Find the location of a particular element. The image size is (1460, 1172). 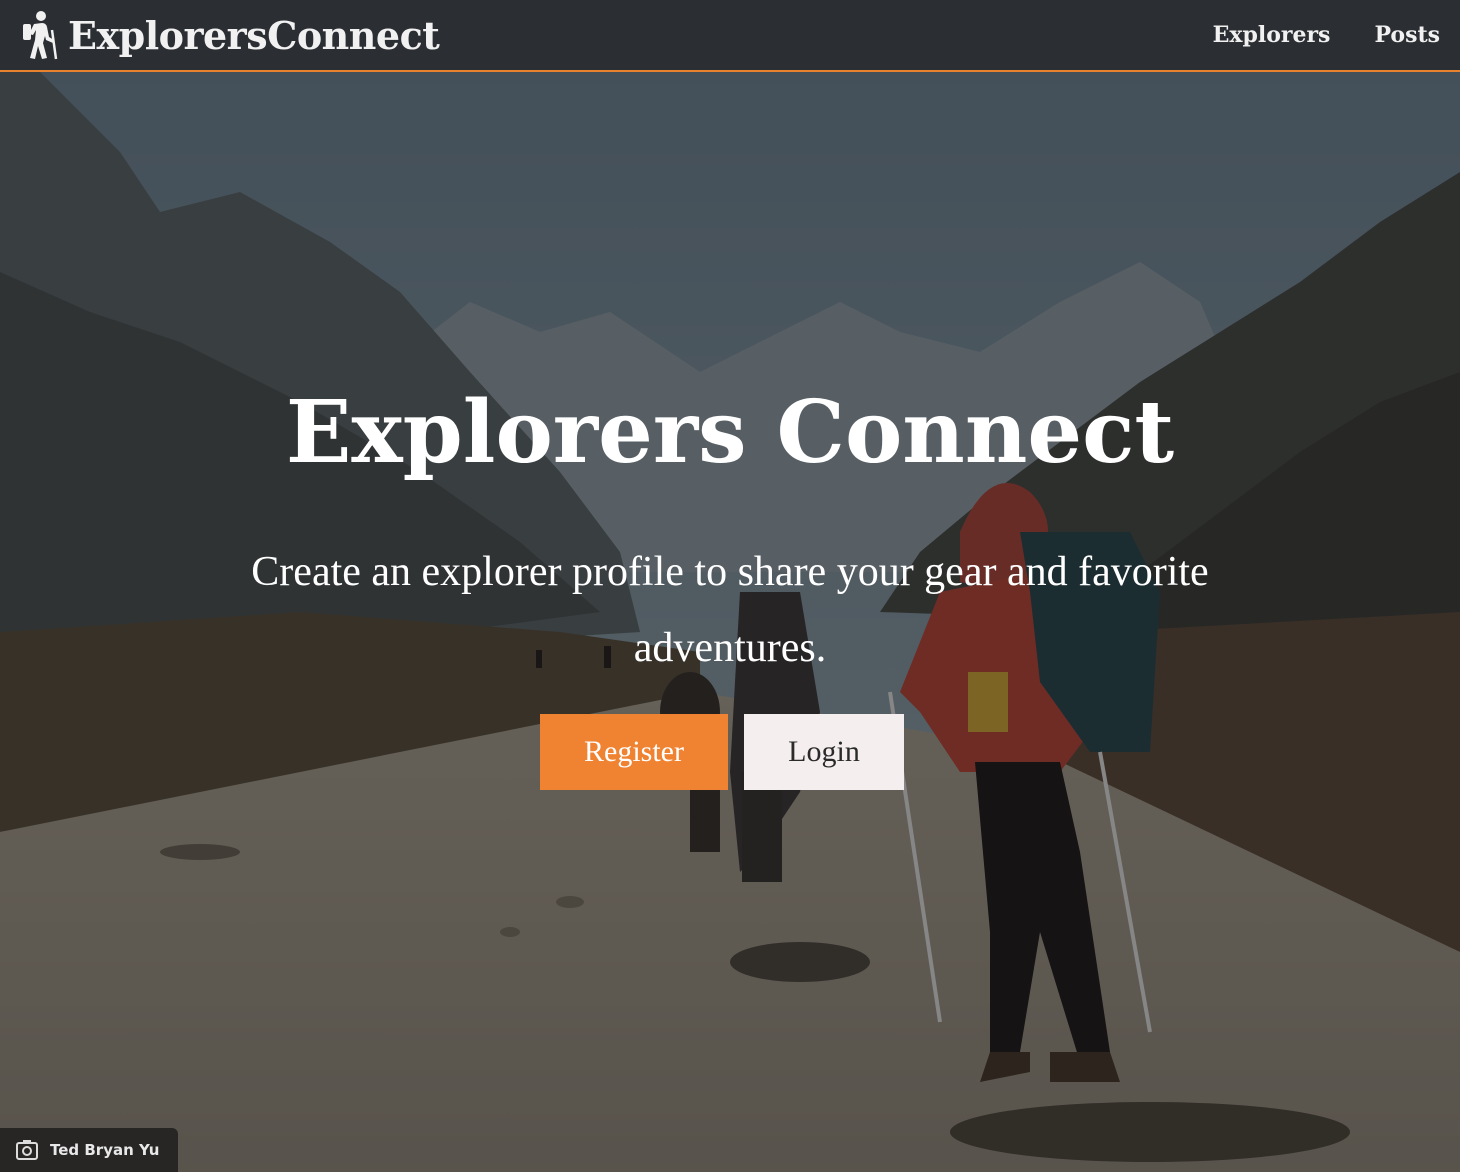

hiker-icon is located at coordinates (40, 35).